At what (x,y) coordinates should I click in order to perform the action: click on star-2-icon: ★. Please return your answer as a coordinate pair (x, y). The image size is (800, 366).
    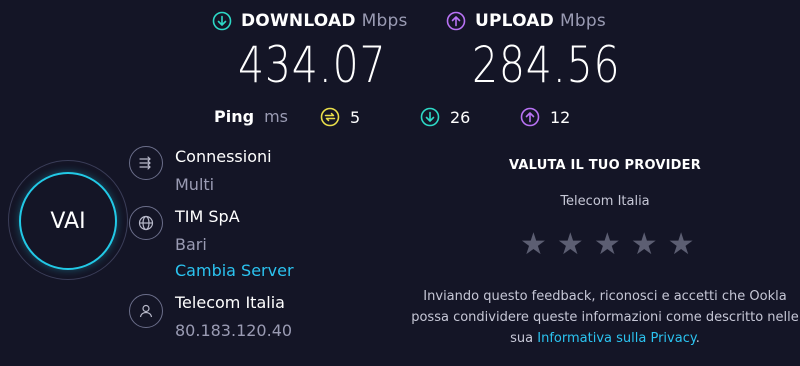
    Looking at the image, I should click on (570, 245).